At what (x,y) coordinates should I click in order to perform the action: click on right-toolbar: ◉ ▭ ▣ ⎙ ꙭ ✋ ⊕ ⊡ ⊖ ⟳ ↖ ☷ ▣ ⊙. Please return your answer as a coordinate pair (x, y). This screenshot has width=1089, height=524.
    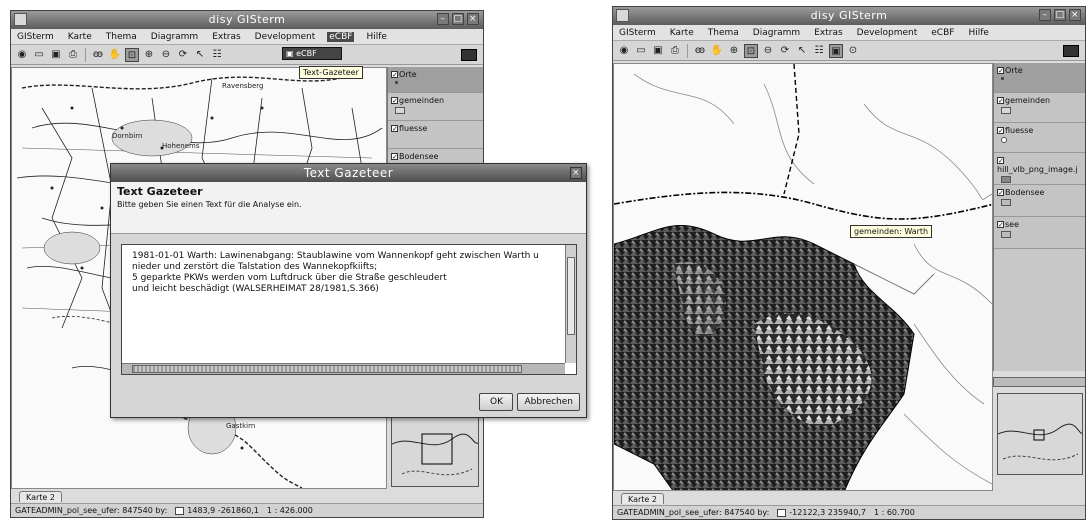
    Looking at the image, I should click on (849, 51).